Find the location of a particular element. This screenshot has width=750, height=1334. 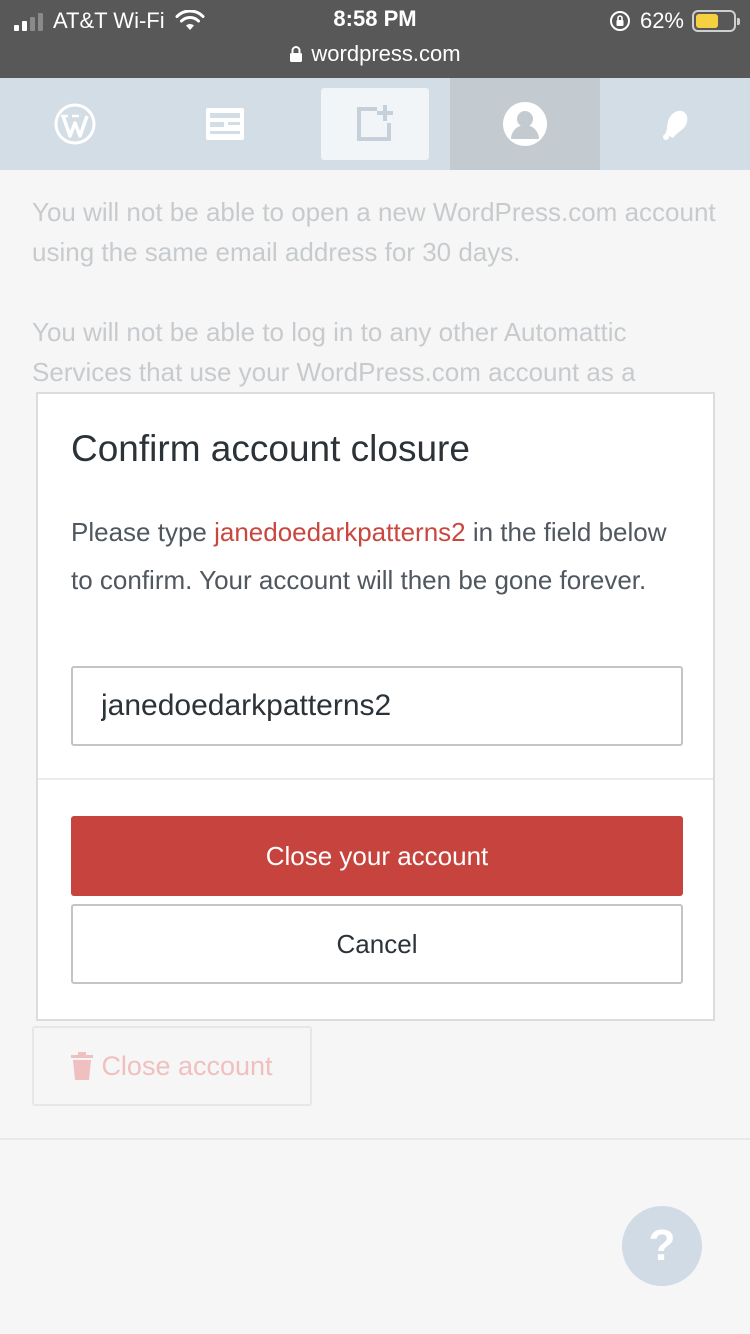

battery-icon is located at coordinates (716, 21).